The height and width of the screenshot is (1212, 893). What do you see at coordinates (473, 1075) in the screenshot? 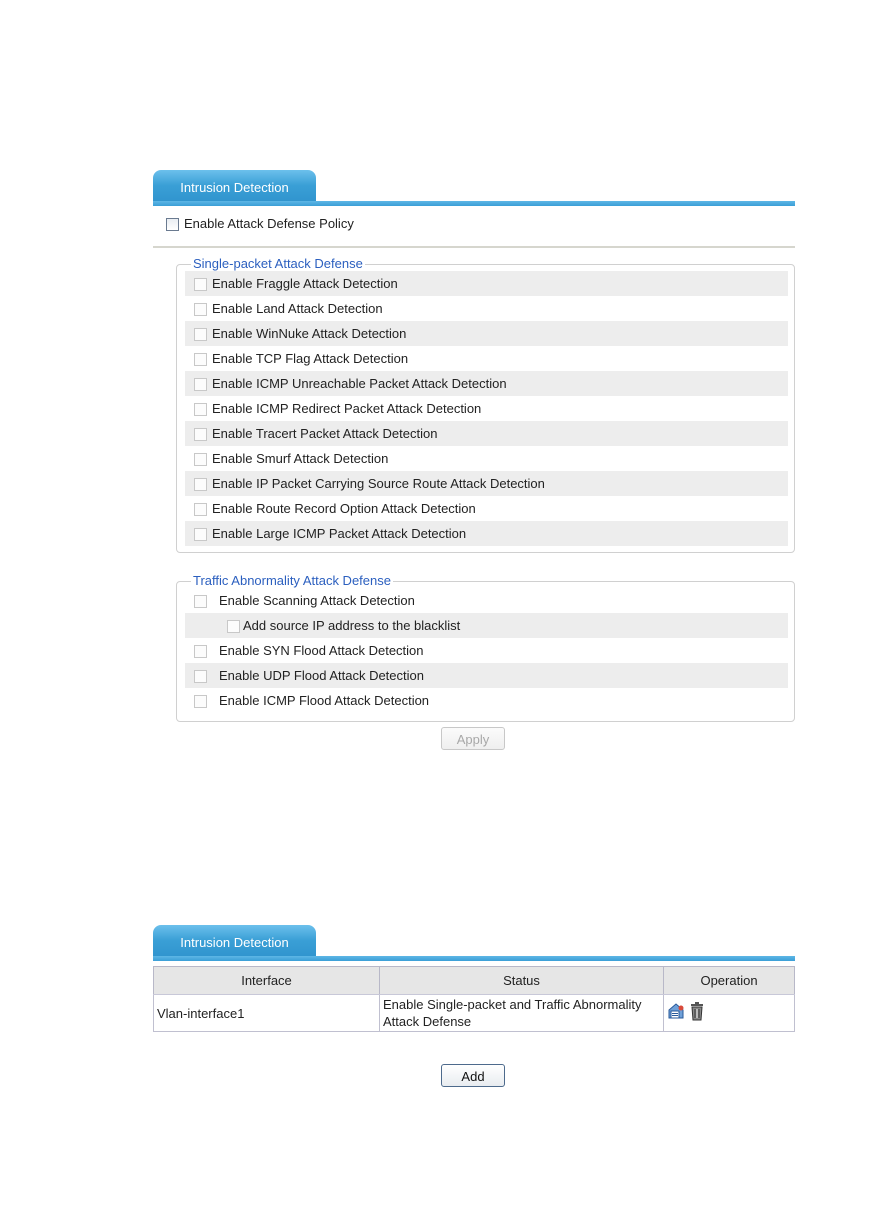
I see `add-button: Add` at bounding box center [473, 1075].